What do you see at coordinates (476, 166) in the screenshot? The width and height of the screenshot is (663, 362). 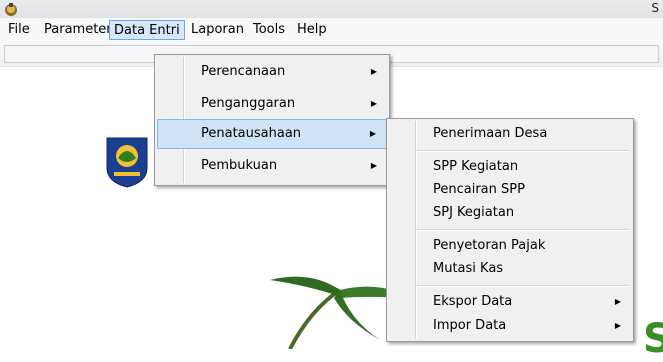 I see `menu-item-label: SPP Kegiatan` at bounding box center [476, 166].